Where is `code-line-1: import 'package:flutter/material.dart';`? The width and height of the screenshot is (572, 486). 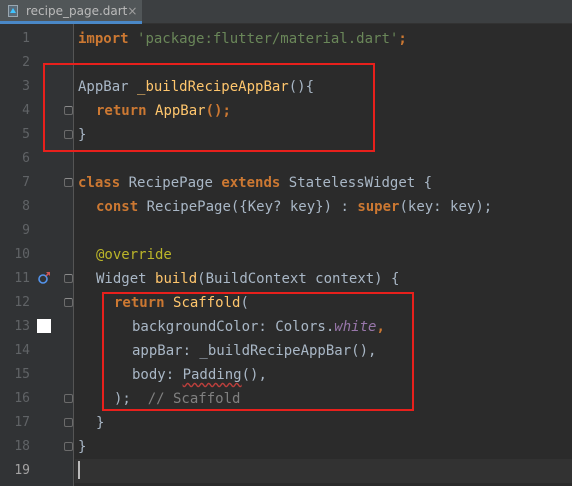 code-line-1: import 'package:flutter/material.dart'; is located at coordinates (242, 39).